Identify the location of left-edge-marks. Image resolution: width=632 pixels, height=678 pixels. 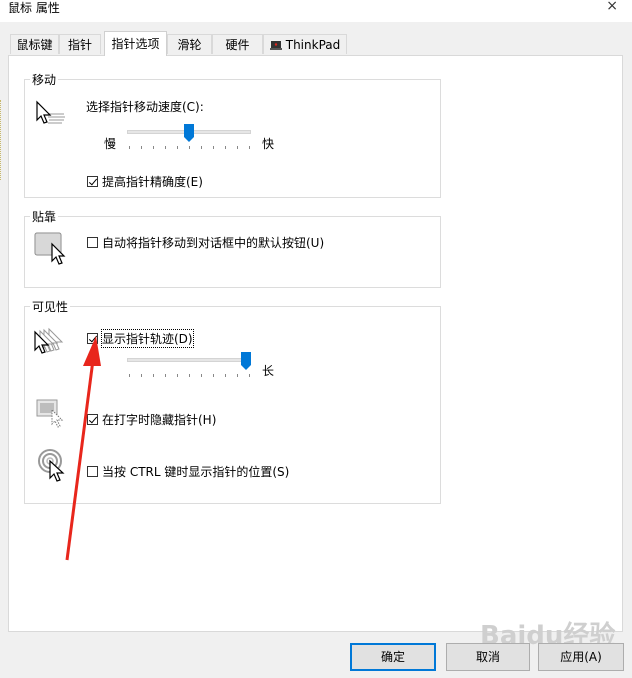
(2, 140).